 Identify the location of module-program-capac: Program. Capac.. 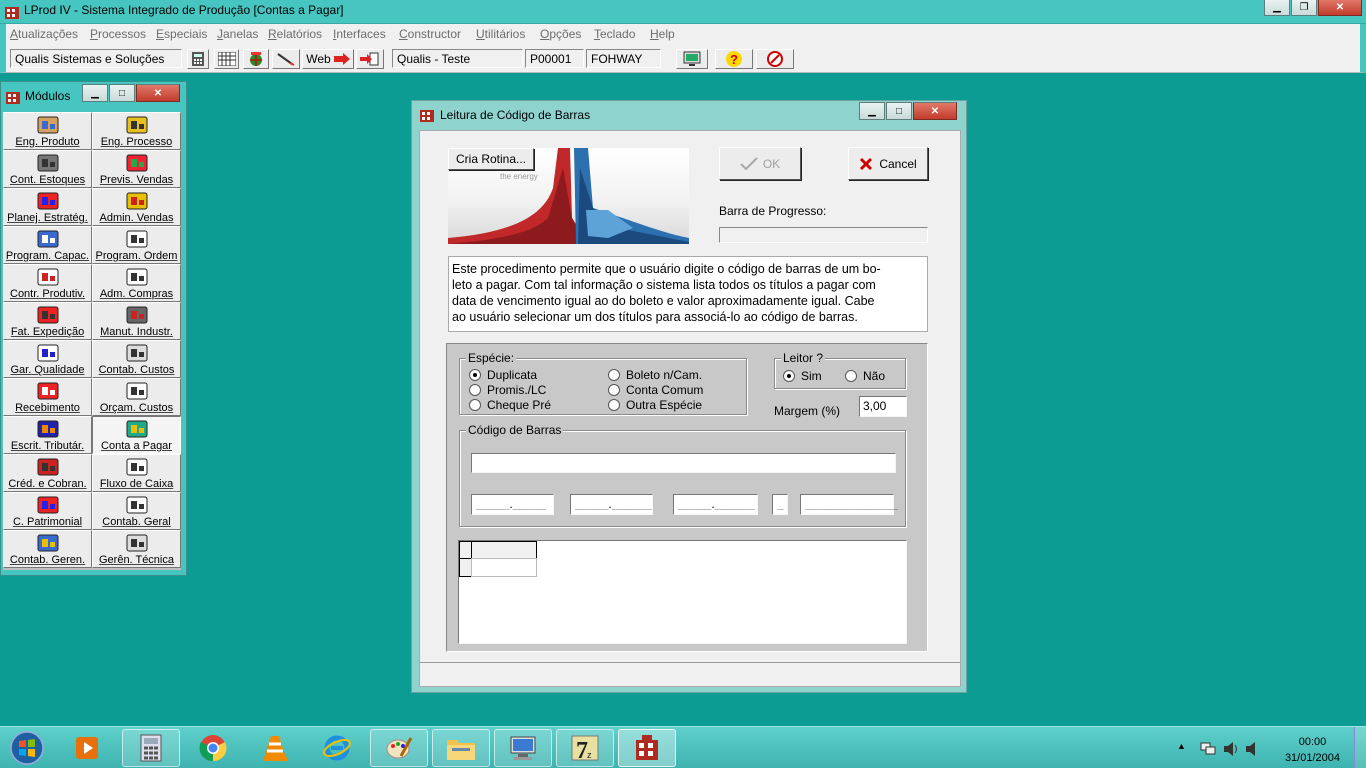
(47, 245).